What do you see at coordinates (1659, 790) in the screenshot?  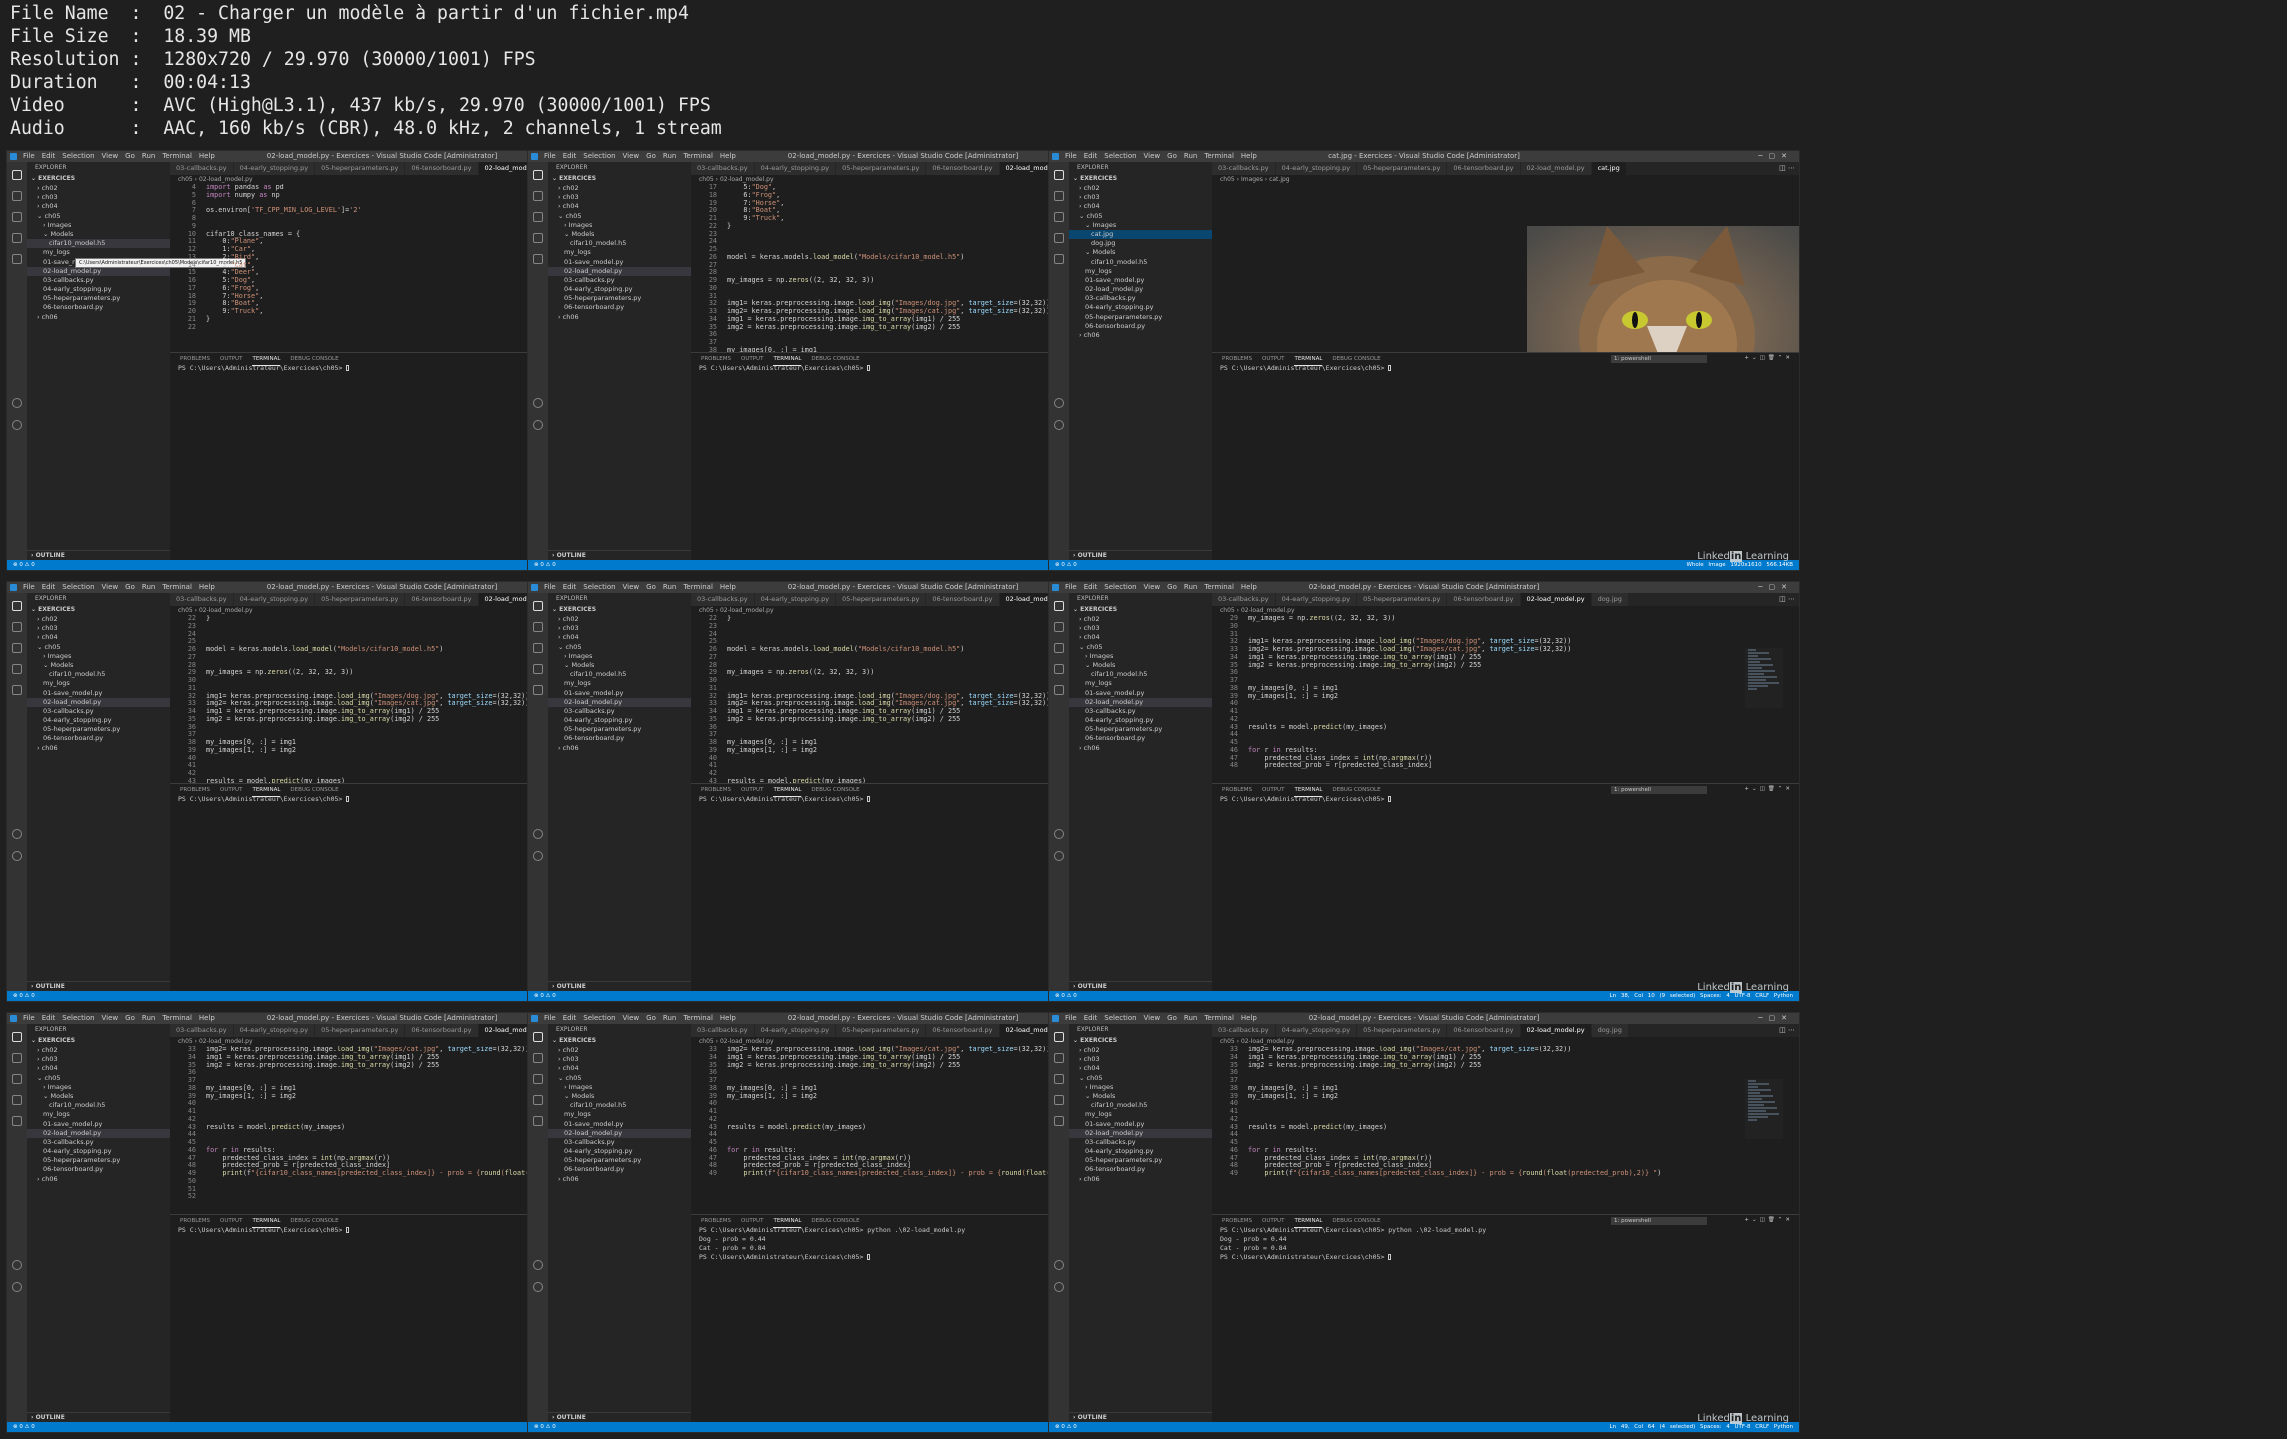 I see `shell-select: 1: powershell` at bounding box center [1659, 790].